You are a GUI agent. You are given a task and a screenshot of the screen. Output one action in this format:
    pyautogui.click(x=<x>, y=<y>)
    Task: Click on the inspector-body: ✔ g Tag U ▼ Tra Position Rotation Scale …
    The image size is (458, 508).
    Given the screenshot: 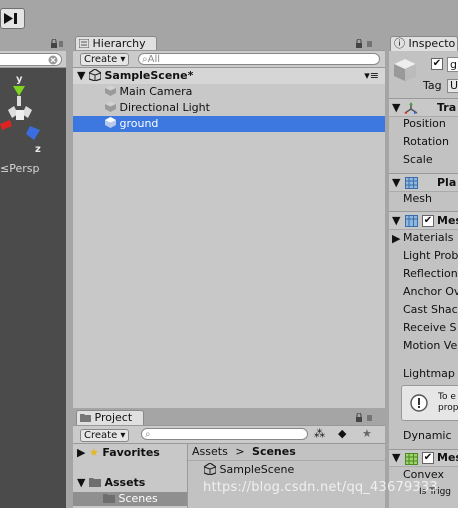 What is the action you would take?
    pyautogui.click(x=423, y=279)
    